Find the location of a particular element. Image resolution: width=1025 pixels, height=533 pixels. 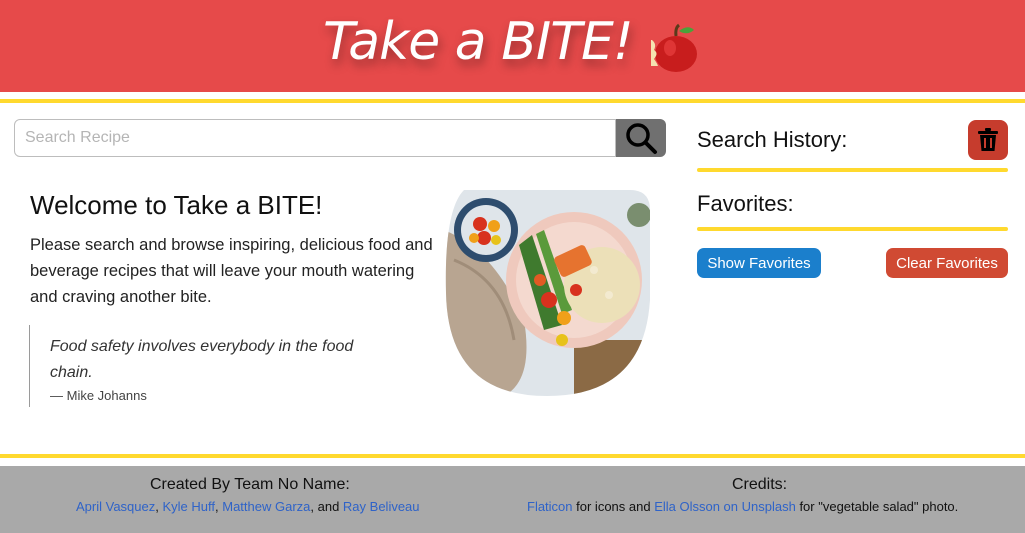

search-bar is located at coordinates (340, 138).